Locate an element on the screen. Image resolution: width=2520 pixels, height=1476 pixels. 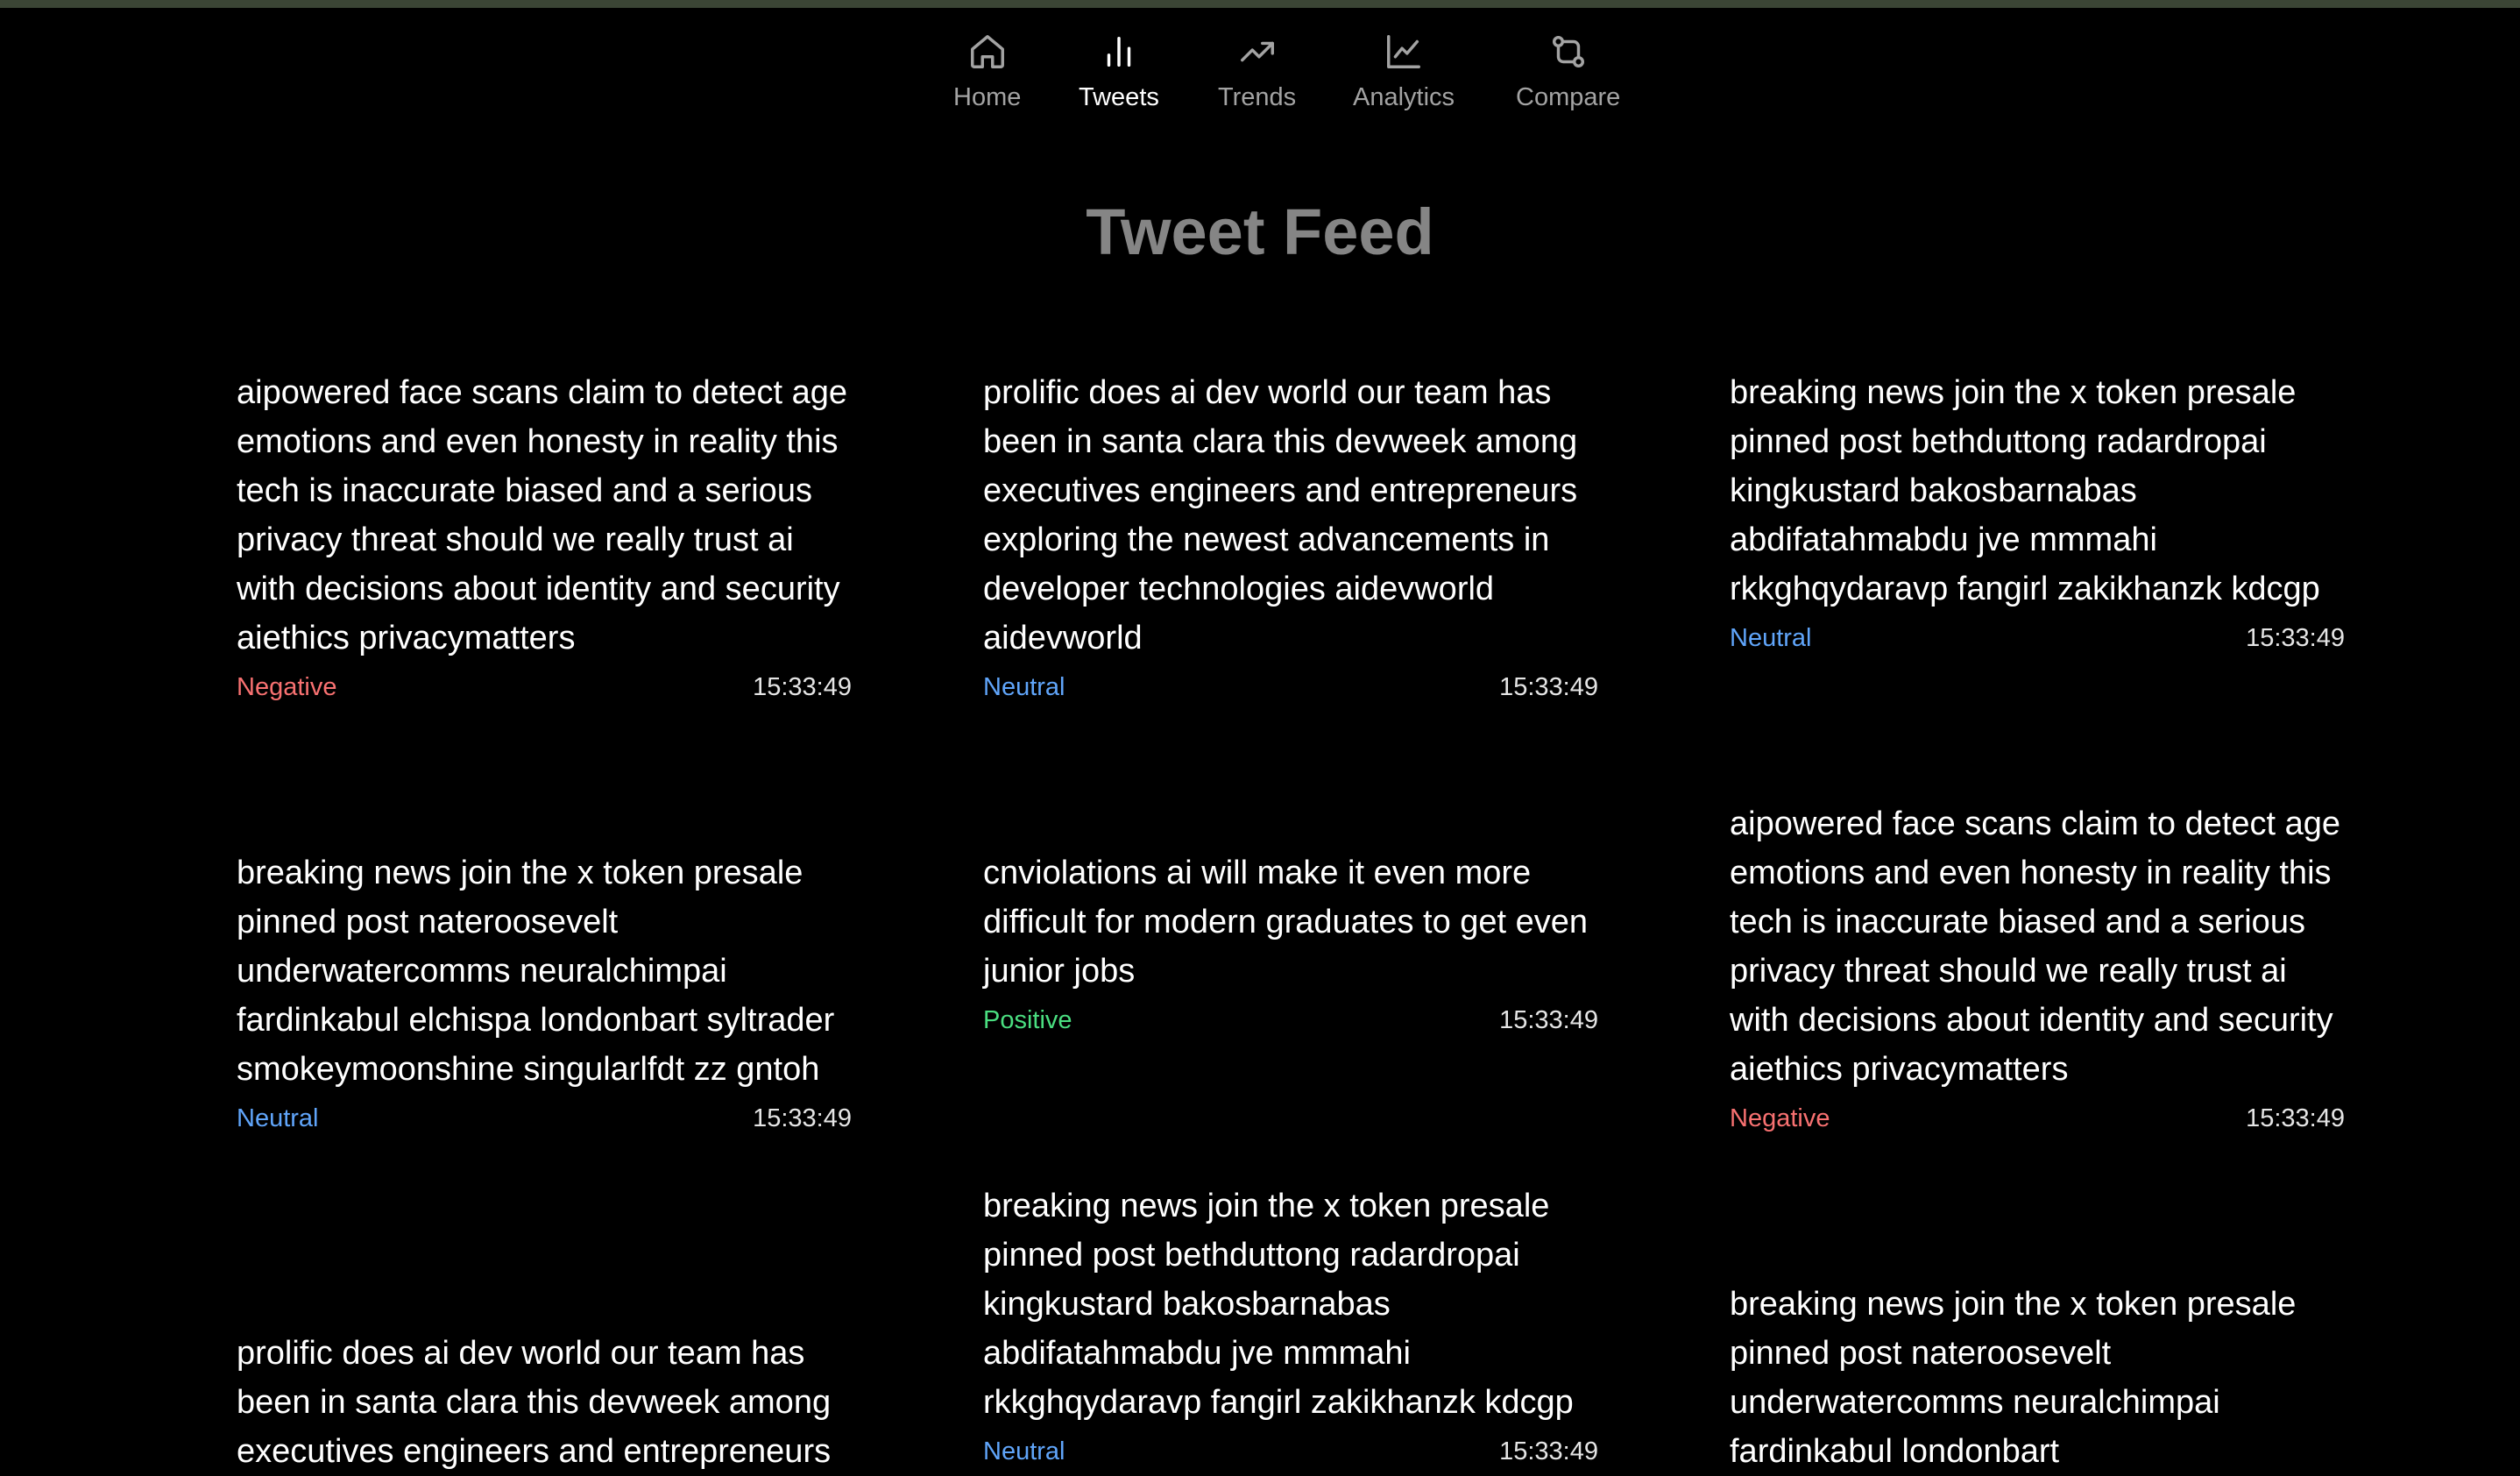
nav-trends-label: Trends is located at coordinates (1257, 97).